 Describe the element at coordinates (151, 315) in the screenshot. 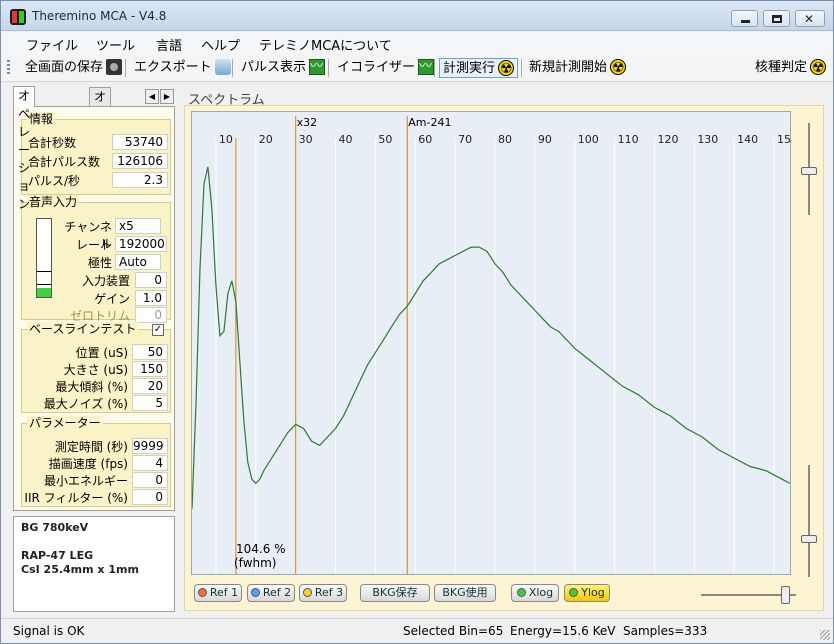

I see `zero-trim-field: 0` at that location.